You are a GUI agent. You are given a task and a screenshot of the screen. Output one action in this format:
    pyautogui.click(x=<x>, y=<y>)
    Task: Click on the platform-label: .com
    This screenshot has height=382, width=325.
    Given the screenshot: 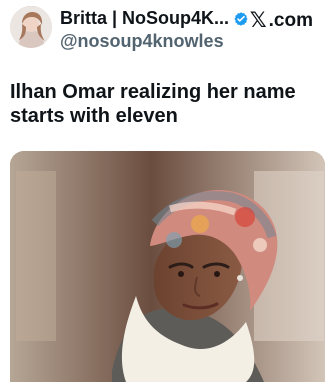 What is the action you would take?
    pyautogui.click(x=290, y=20)
    